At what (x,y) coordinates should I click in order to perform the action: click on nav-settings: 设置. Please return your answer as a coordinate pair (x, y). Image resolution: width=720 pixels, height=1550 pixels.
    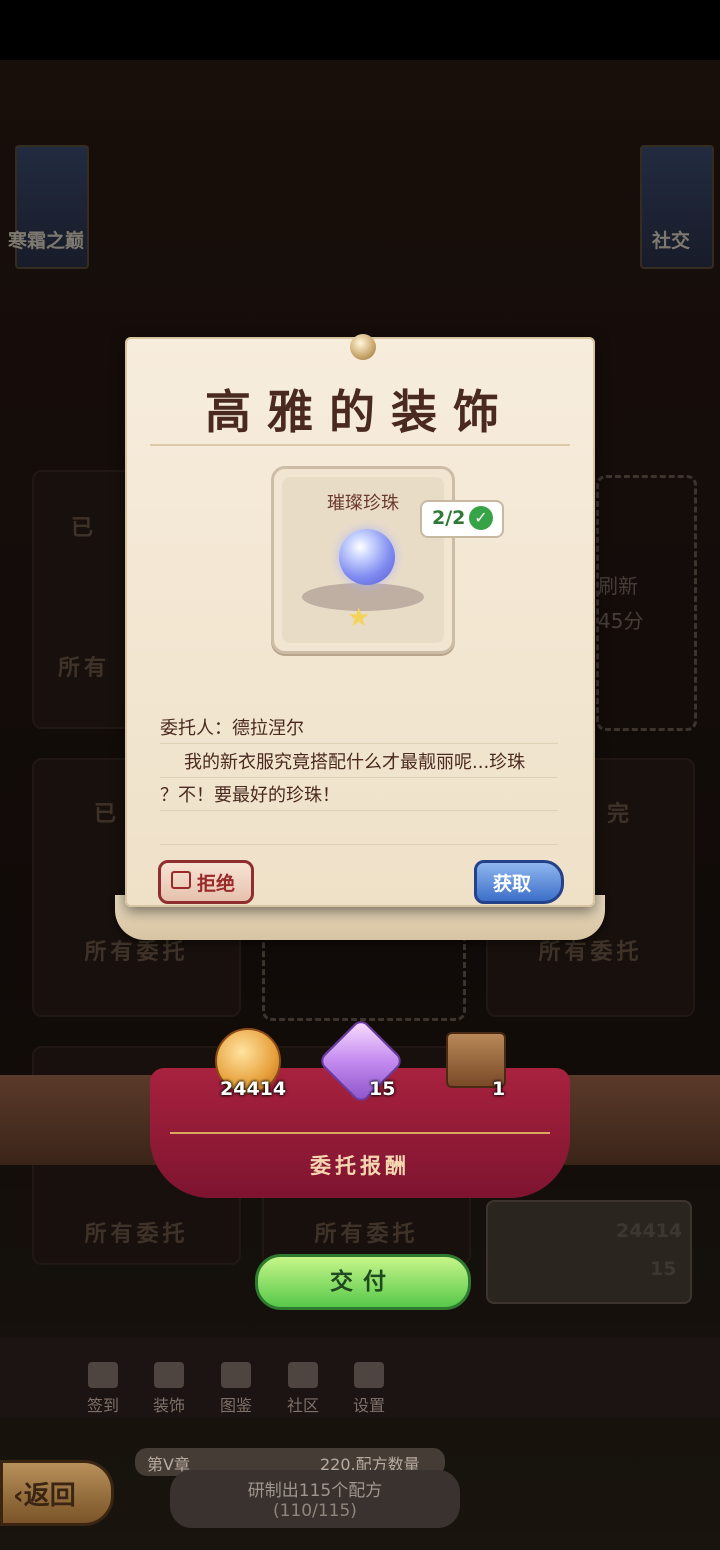
    Looking at the image, I should click on (369, 1389).